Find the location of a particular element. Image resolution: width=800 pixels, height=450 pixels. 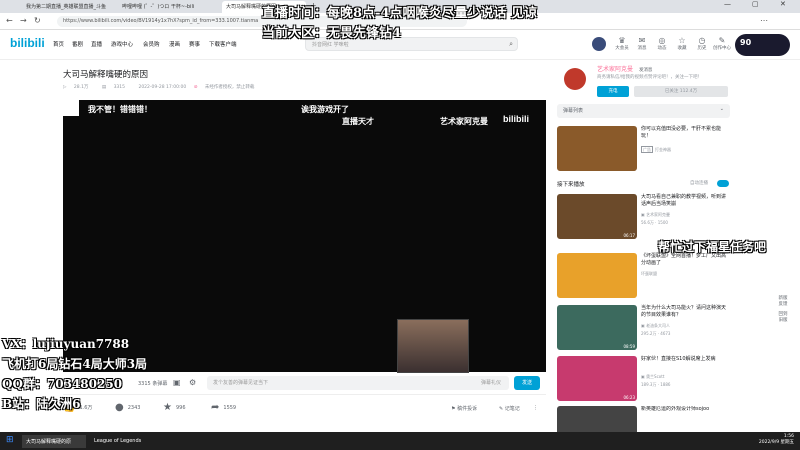

favorite-button: ★ 996 is located at coordinates (174, 407).